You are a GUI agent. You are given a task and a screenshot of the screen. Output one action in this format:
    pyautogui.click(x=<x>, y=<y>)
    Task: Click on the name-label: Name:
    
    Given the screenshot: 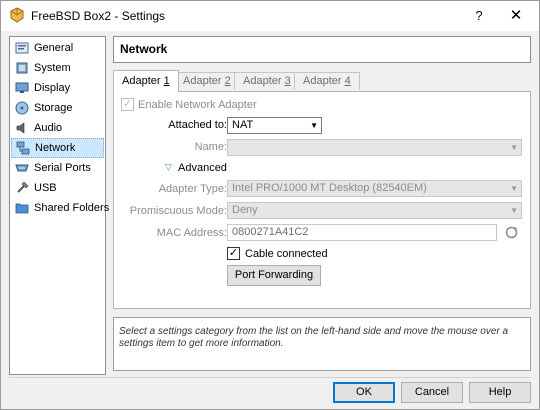 What is the action you would take?
    pyautogui.click(x=210, y=147)
    